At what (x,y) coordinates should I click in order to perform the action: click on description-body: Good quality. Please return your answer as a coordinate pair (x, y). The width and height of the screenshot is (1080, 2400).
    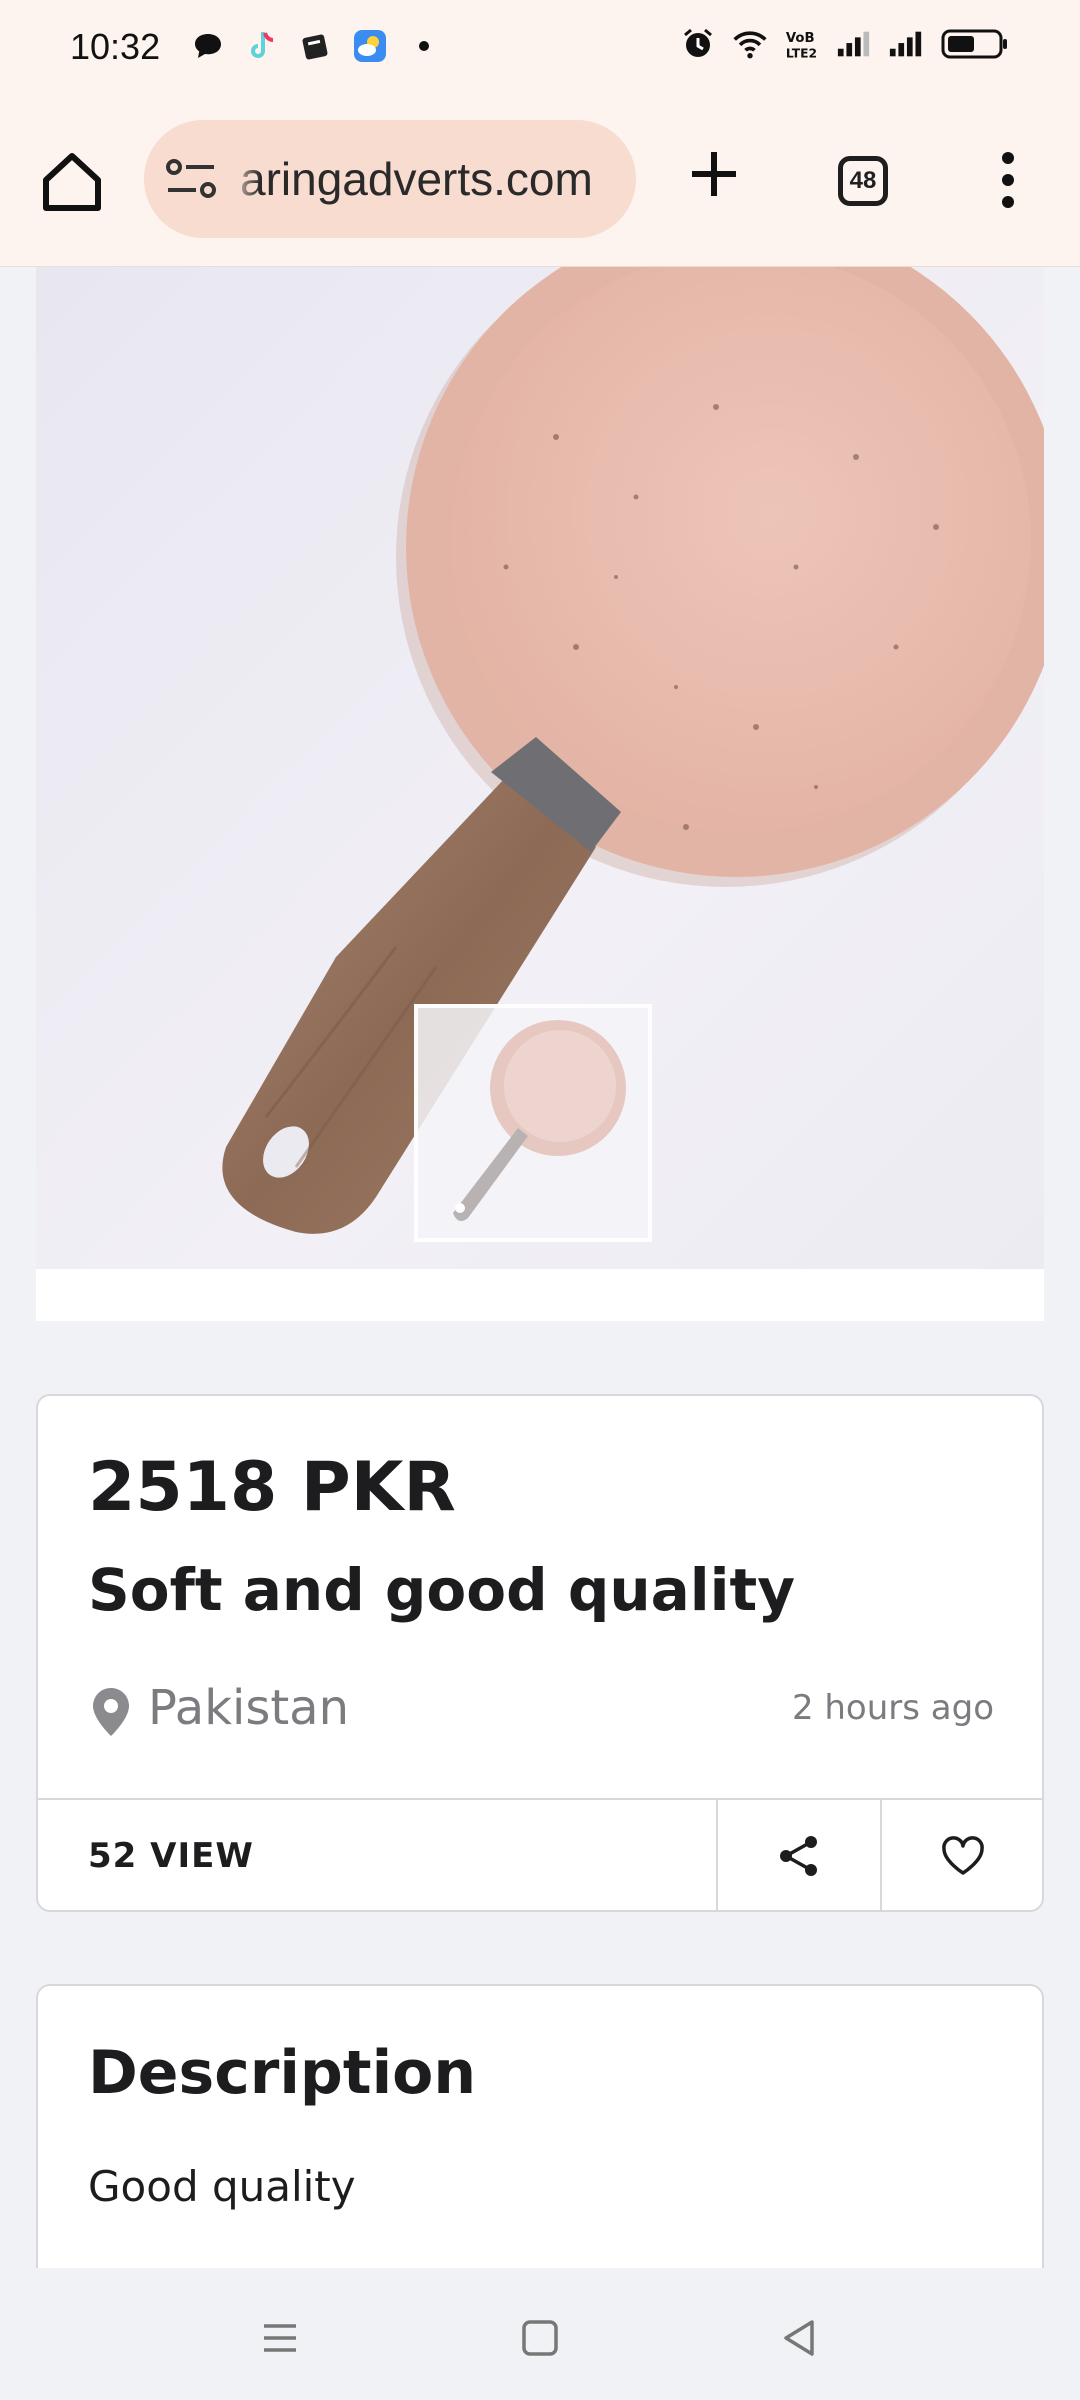
    Looking at the image, I should click on (222, 2186).